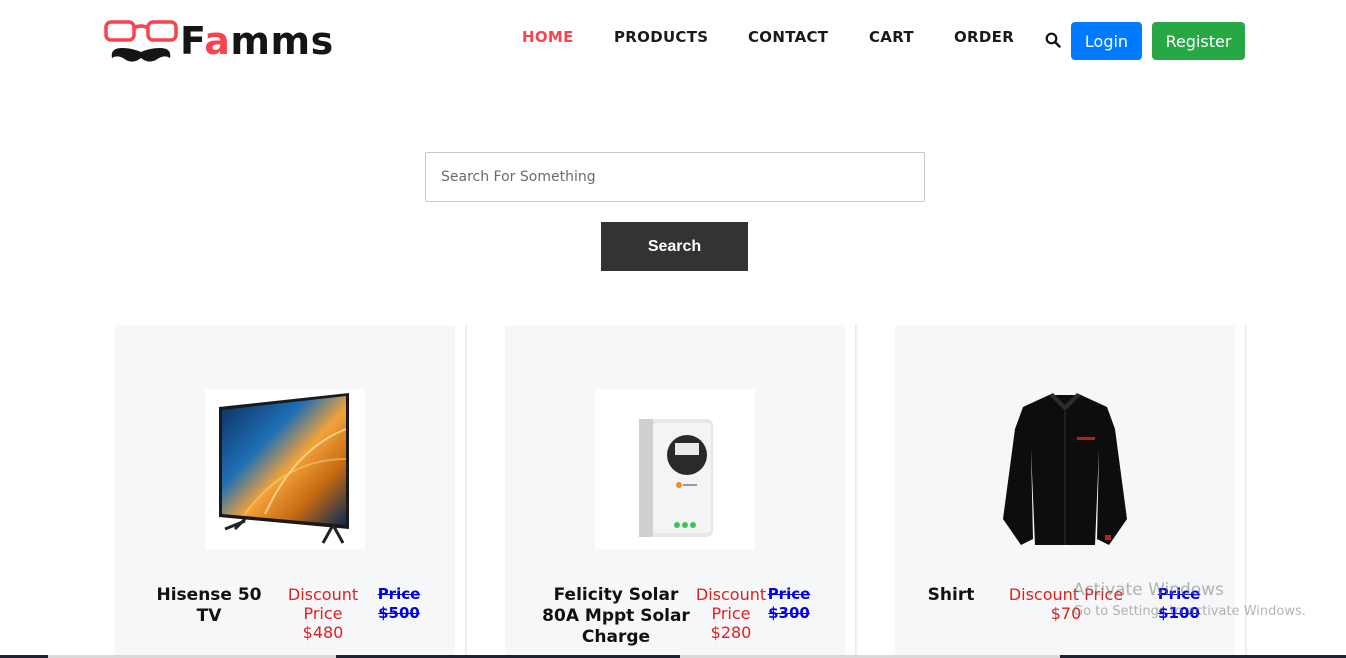  What do you see at coordinates (1106, 41) in the screenshot?
I see `login-button: Login` at bounding box center [1106, 41].